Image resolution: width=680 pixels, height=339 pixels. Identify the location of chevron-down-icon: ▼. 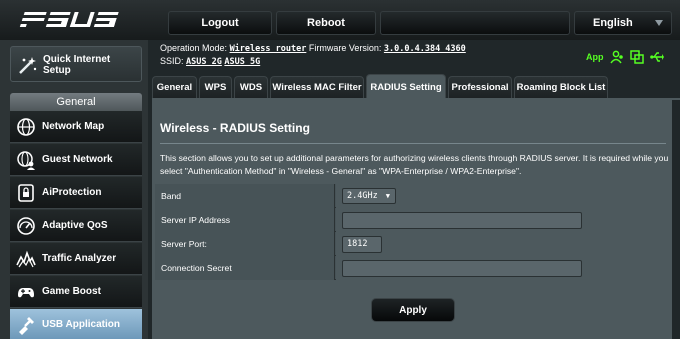
(387, 196).